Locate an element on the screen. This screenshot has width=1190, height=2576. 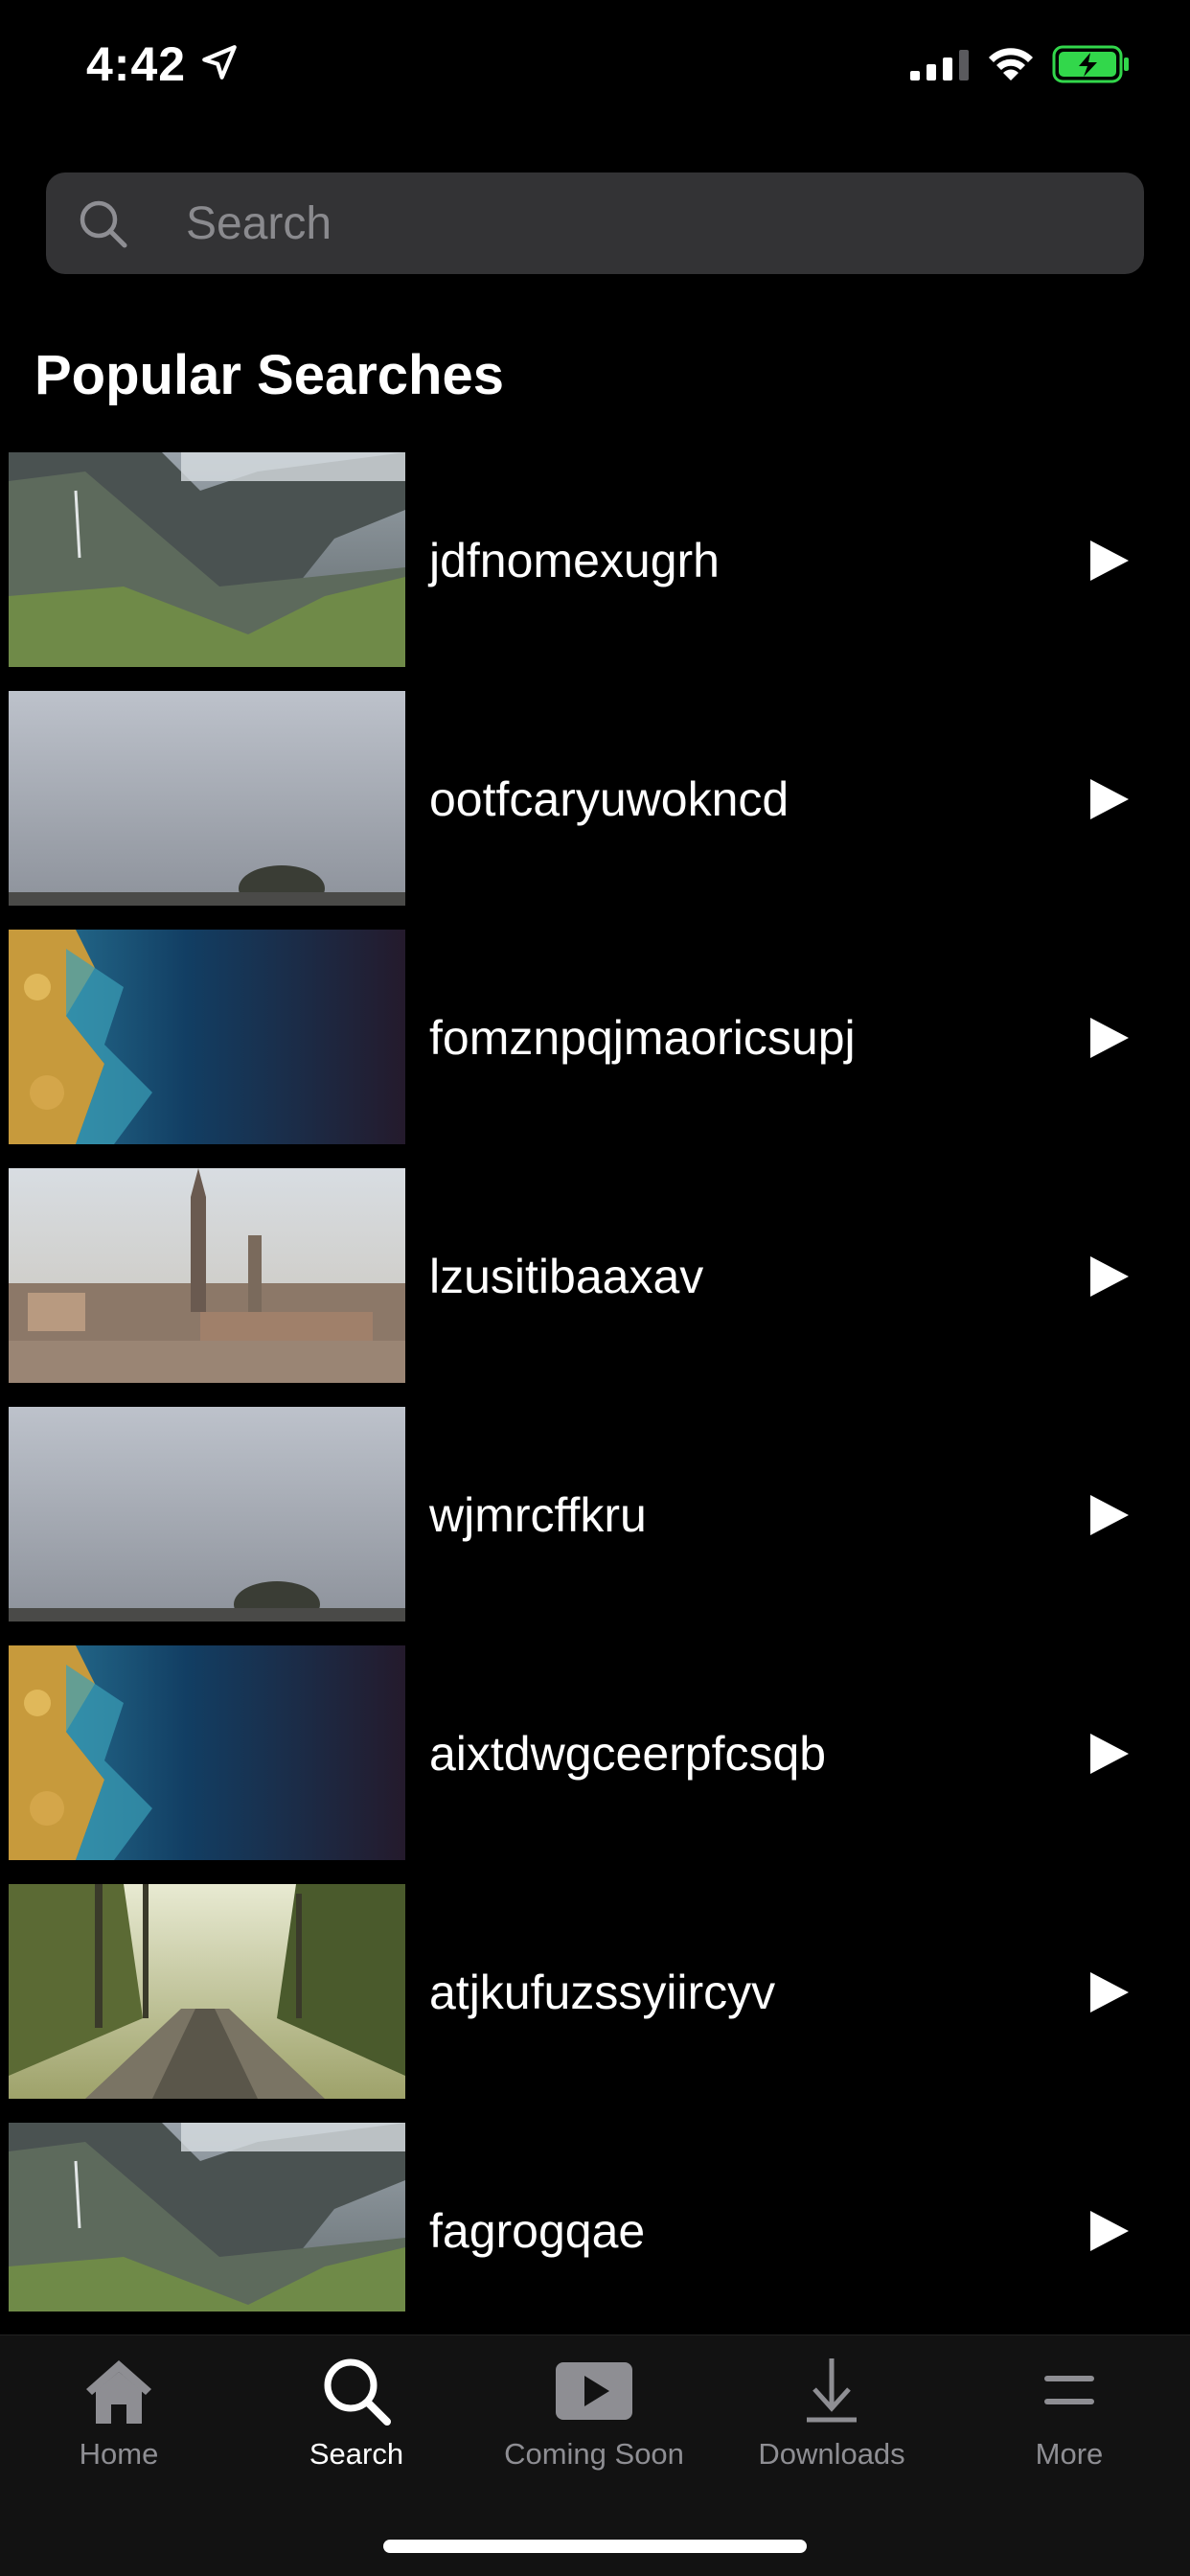
search-bar is located at coordinates (595, 223).